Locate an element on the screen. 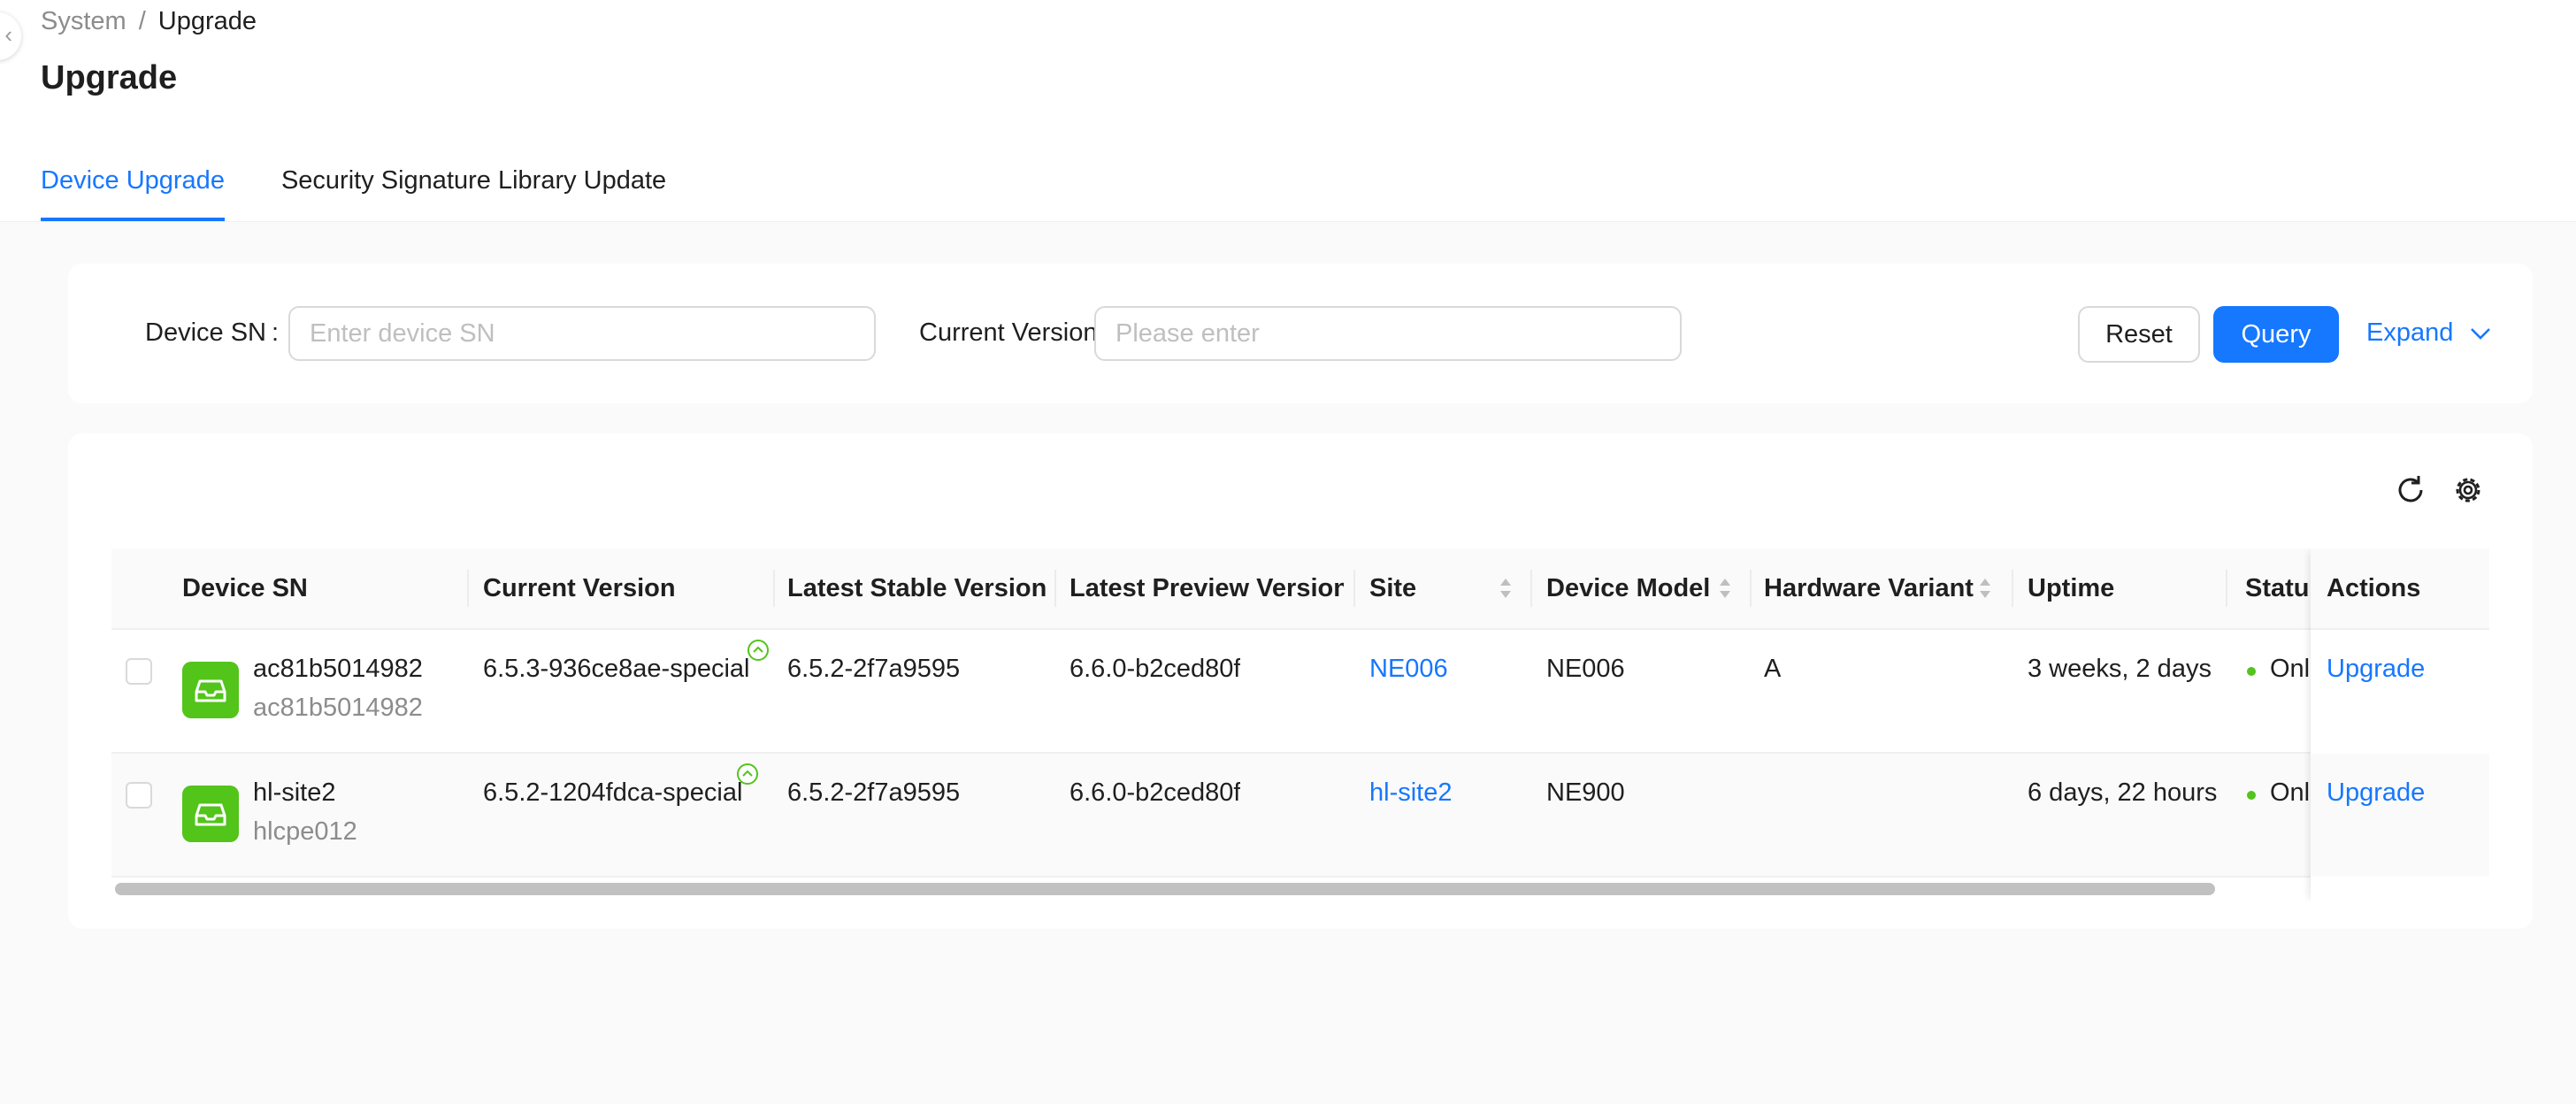 Image resolution: width=2576 pixels, height=1104 pixels. uptime-cell: 3 weeks, 2 days is located at coordinates (2120, 669).